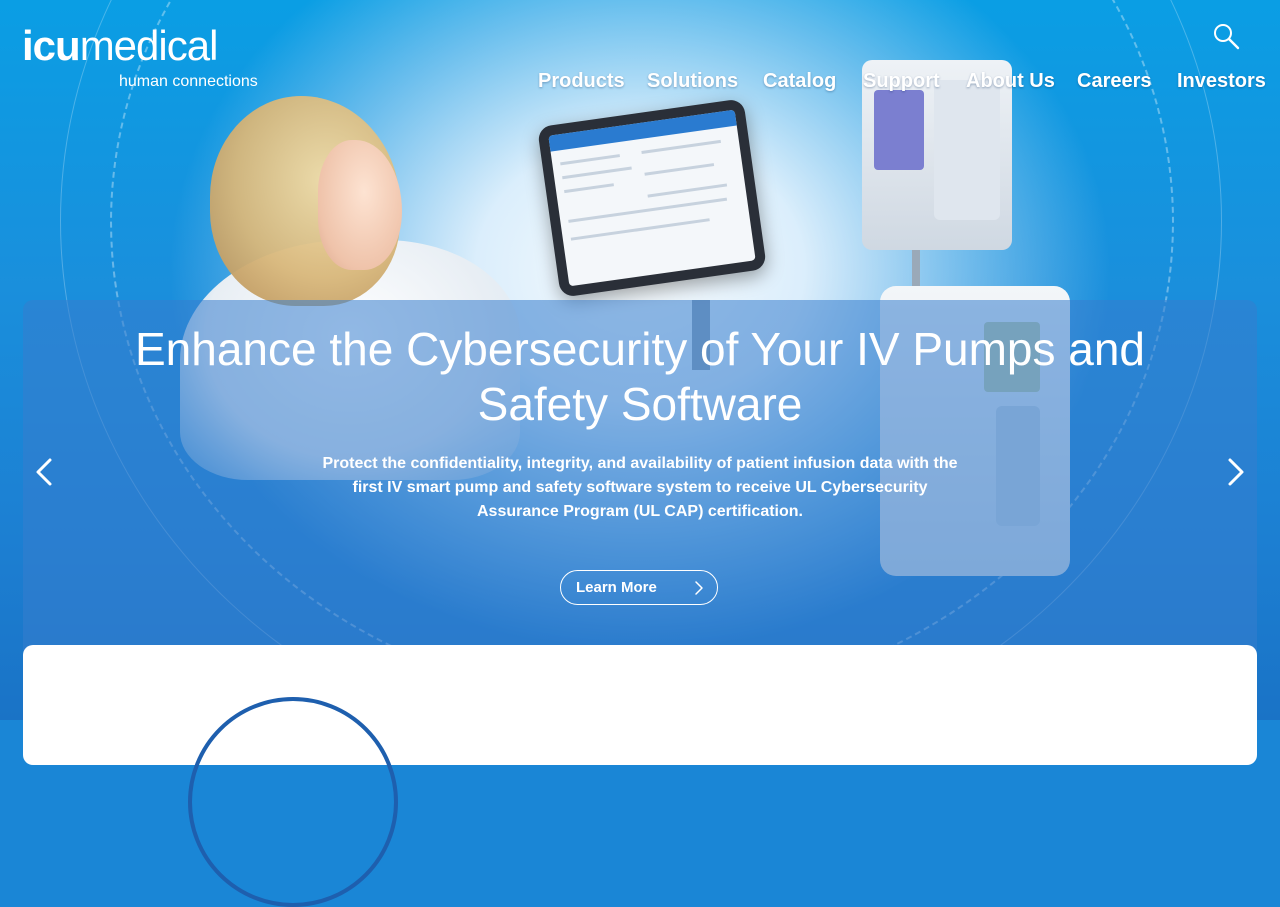  Describe the element at coordinates (1221, 81) in the screenshot. I see `nav-item-investors: Investors` at that location.